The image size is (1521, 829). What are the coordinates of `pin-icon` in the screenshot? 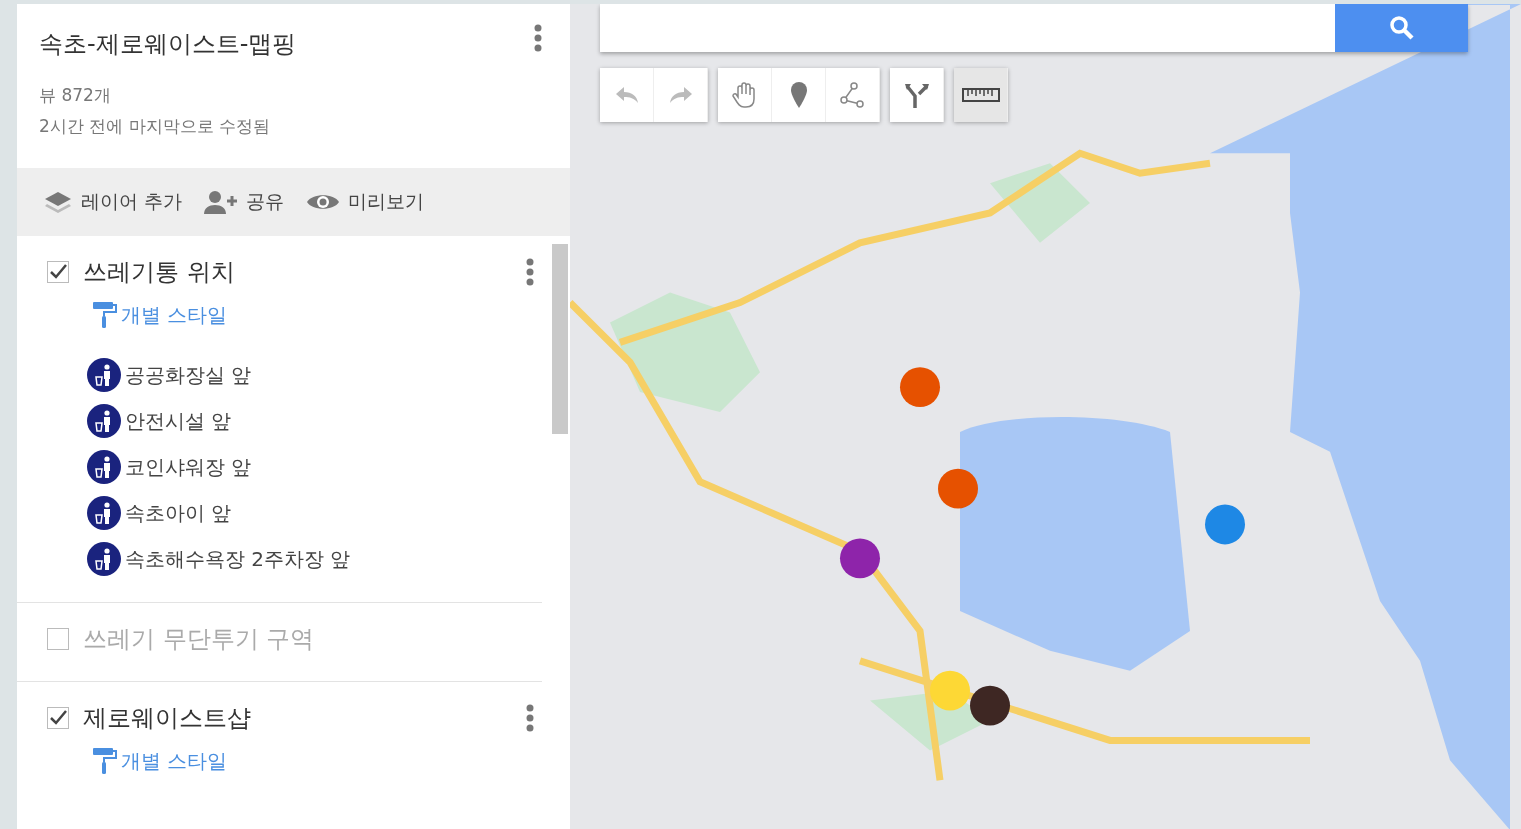 It's located at (798, 95).